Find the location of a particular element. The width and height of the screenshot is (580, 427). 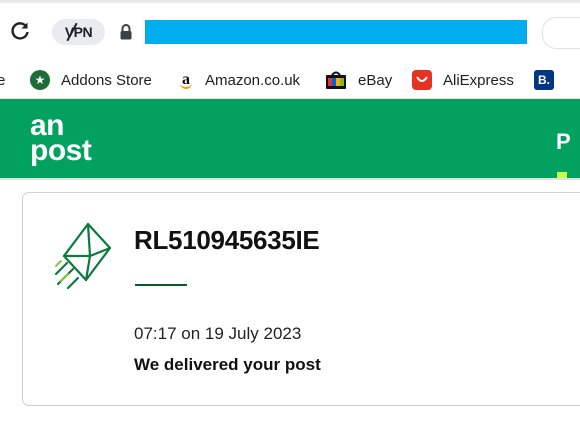

toolbar-edge is located at coordinates (290, 1).